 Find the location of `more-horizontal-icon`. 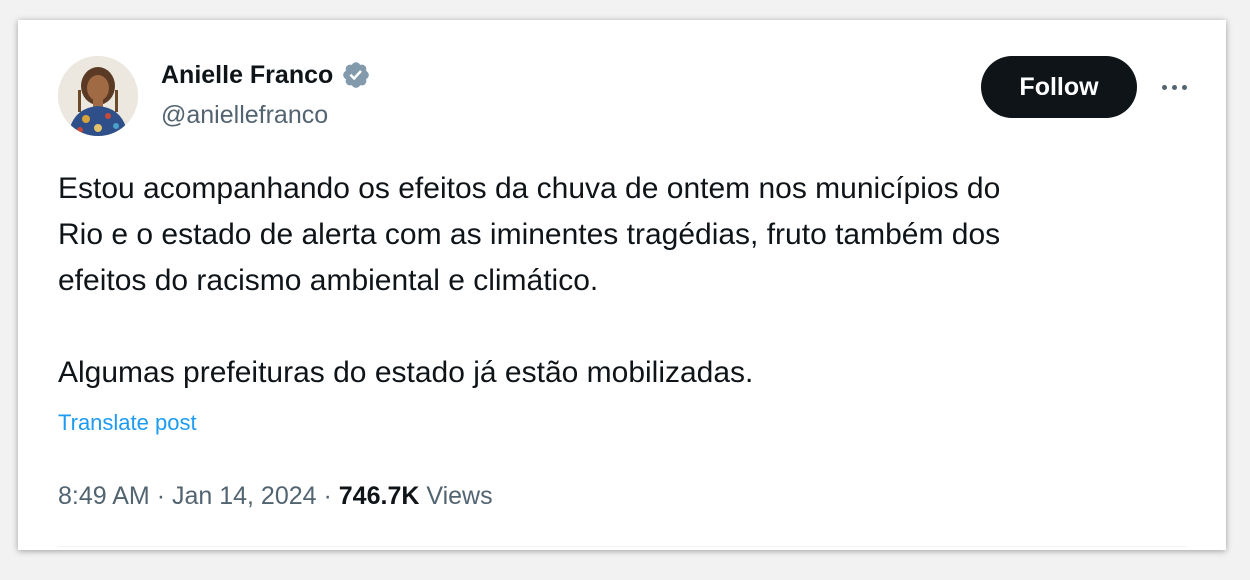

more-horizontal-icon is located at coordinates (1174, 87).